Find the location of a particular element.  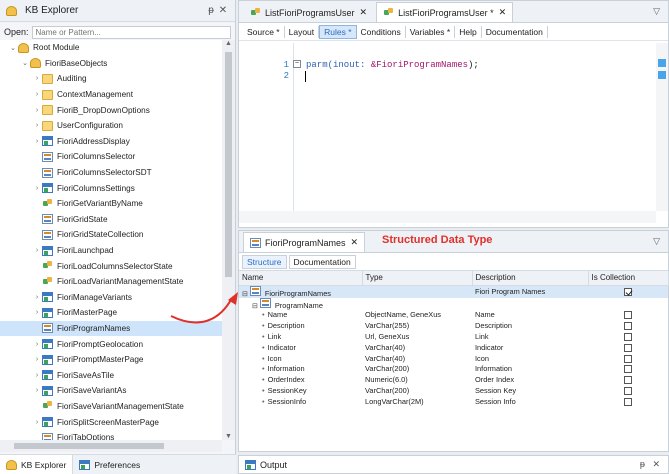

tab-kb-explorer: KB Explorer is located at coordinates (37, 464).